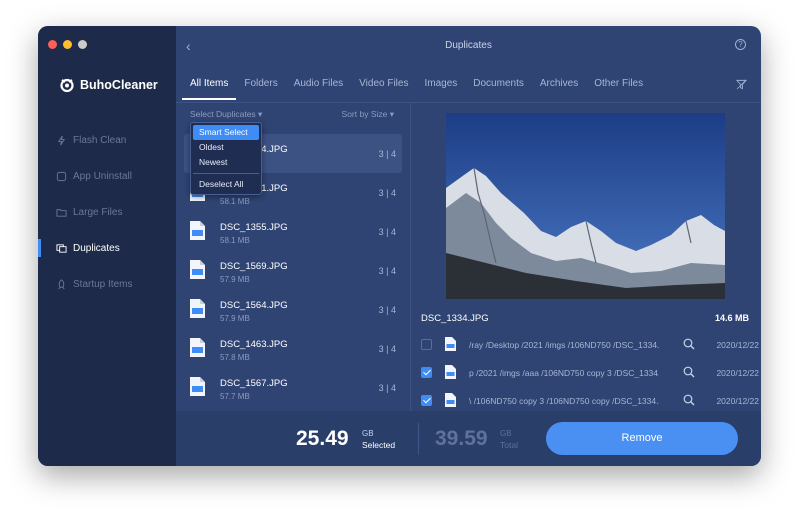  I want to click on menu-item-newest: Newest, so click(226, 162).